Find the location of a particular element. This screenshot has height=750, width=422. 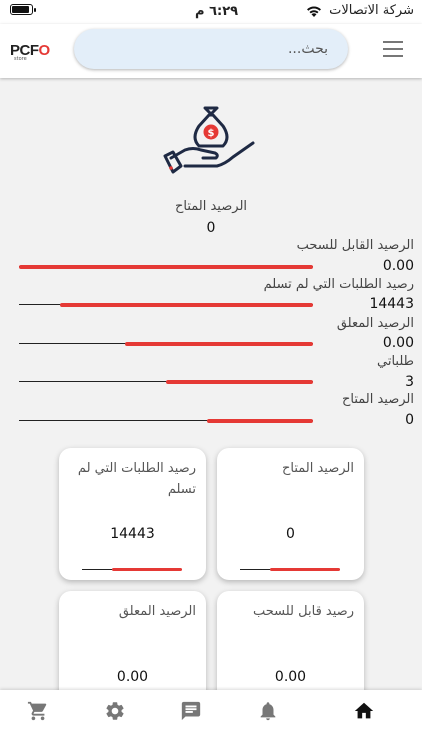

nav-notifications is located at coordinates (268, 720).